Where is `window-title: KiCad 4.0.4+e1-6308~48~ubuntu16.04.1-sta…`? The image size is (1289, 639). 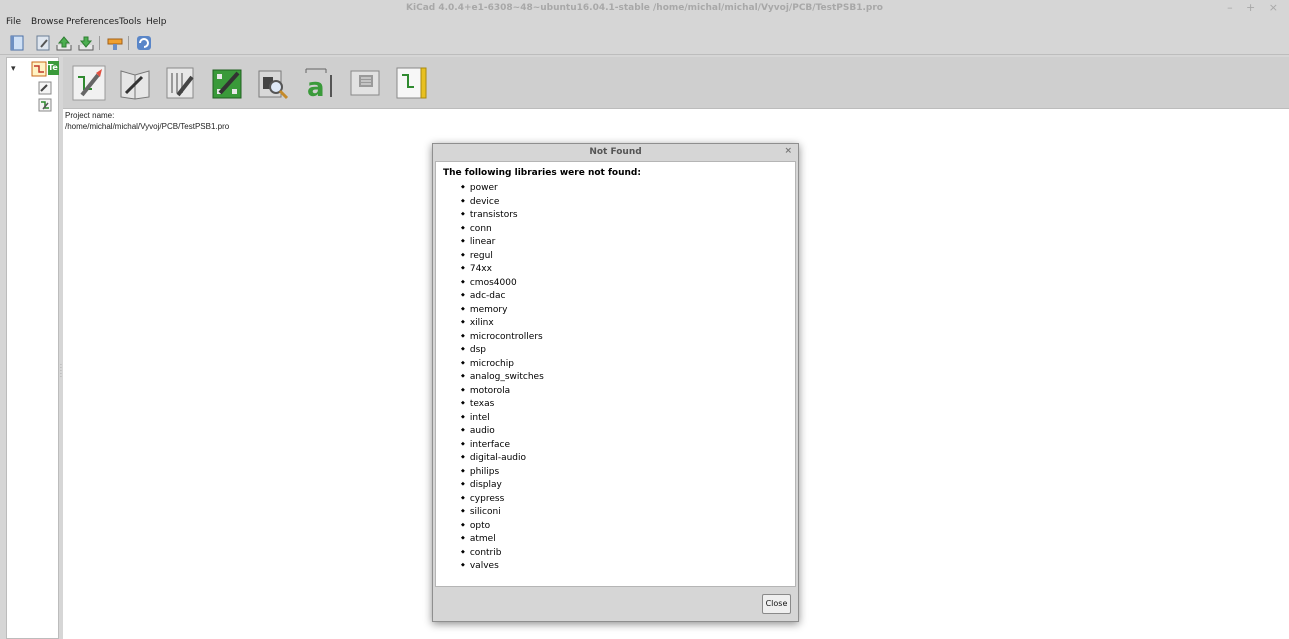 window-title: KiCad 4.0.4+e1-6308~48~ubuntu16.04.1-sta… is located at coordinates (644, 8).